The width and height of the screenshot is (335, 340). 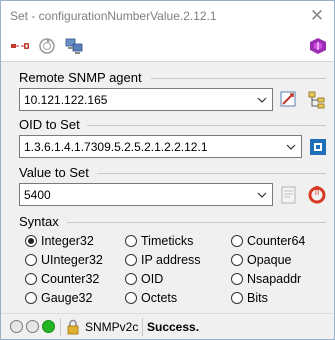 What do you see at coordinates (37, 195) in the screenshot?
I see `value-field: 5400` at bounding box center [37, 195].